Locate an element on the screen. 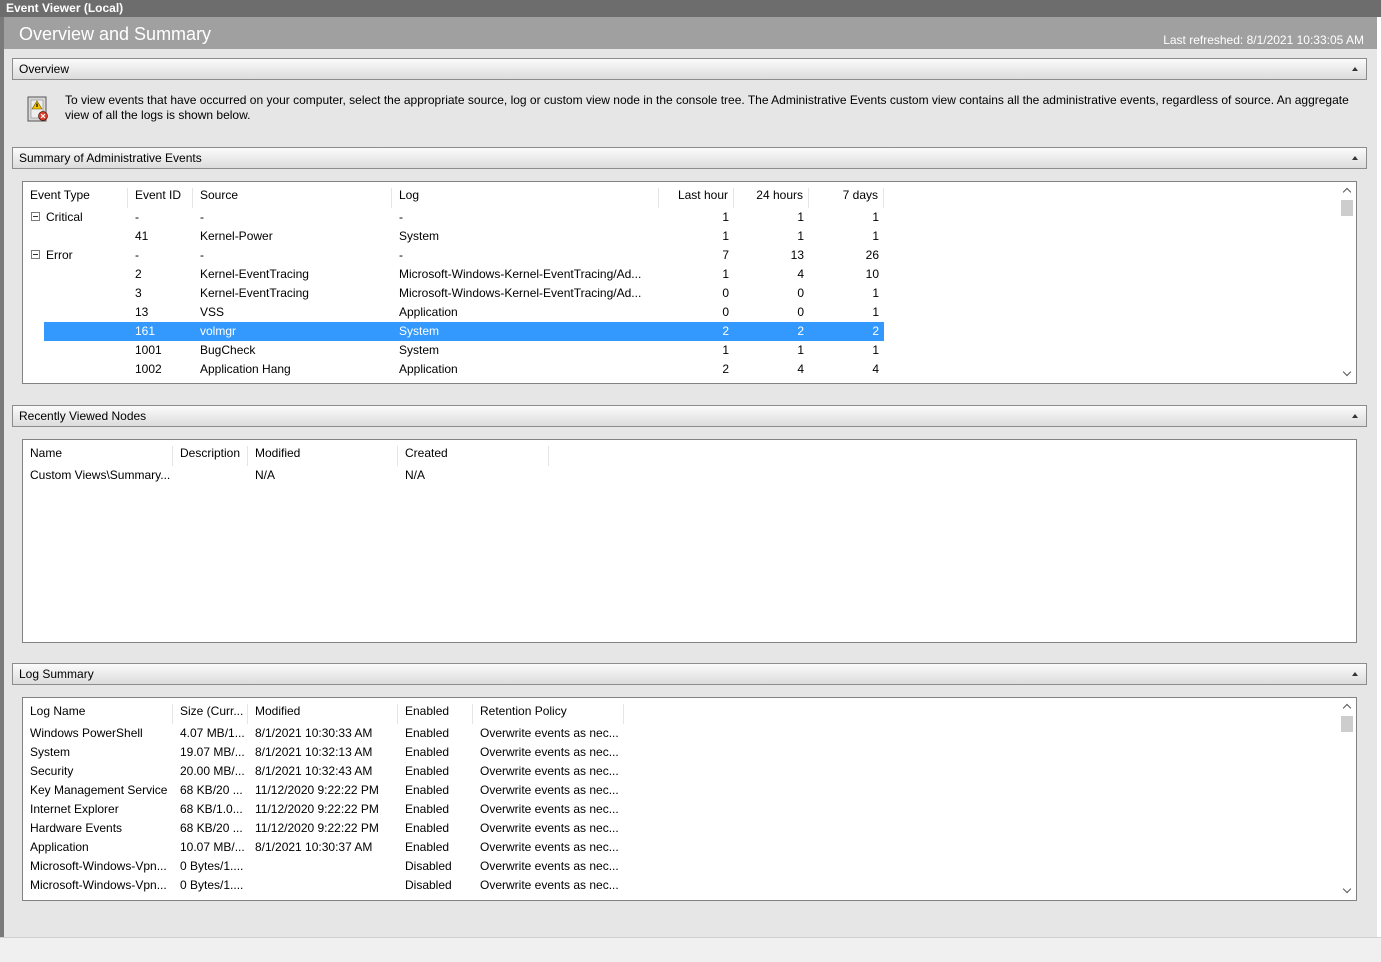 The width and height of the screenshot is (1381, 962). table-cell: N/A is located at coordinates (415, 475).